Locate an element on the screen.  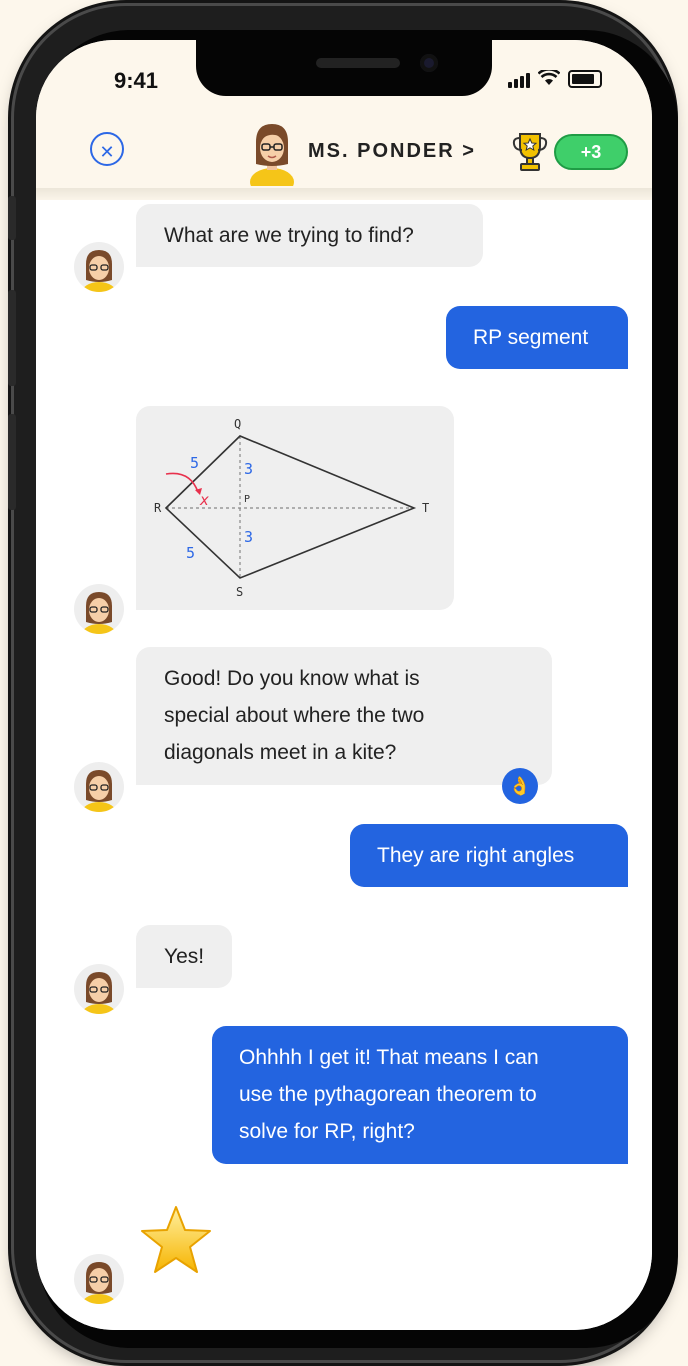
side-label-ps: 3 is located at coordinates (248, 537).